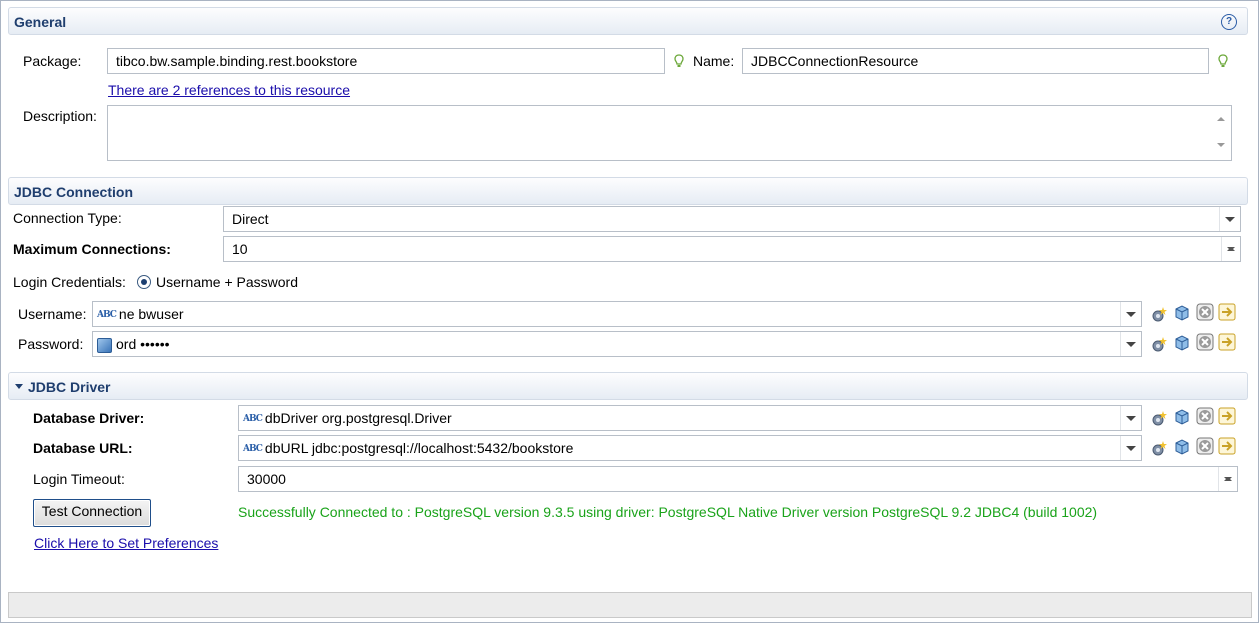  What do you see at coordinates (92, 513) in the screenshot?
I see `test-connection-button: Test Connection` at bounding box center [92, 513].